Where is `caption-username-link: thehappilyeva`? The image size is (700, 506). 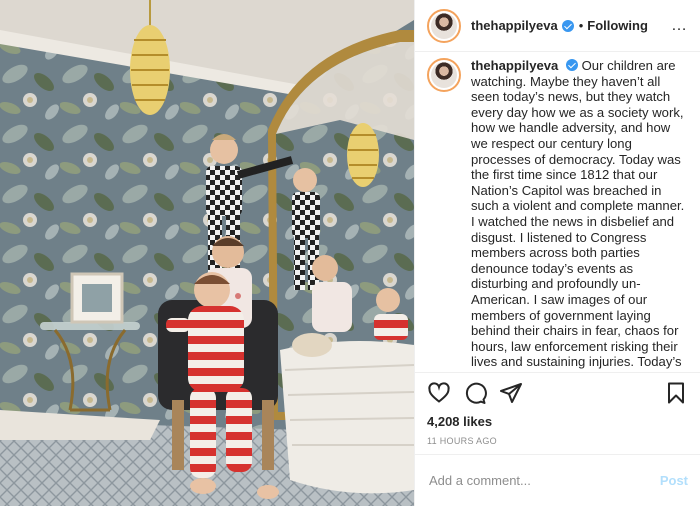 caption-username-link: thehappilyeva is located at coordinates (514, 65).